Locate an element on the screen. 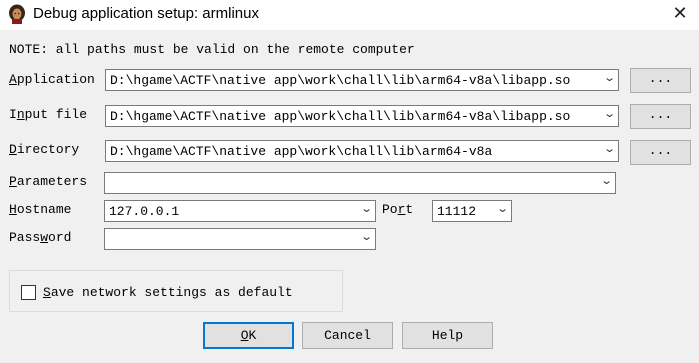  hostname-label: Hostname is located at coordinates (40, 209).